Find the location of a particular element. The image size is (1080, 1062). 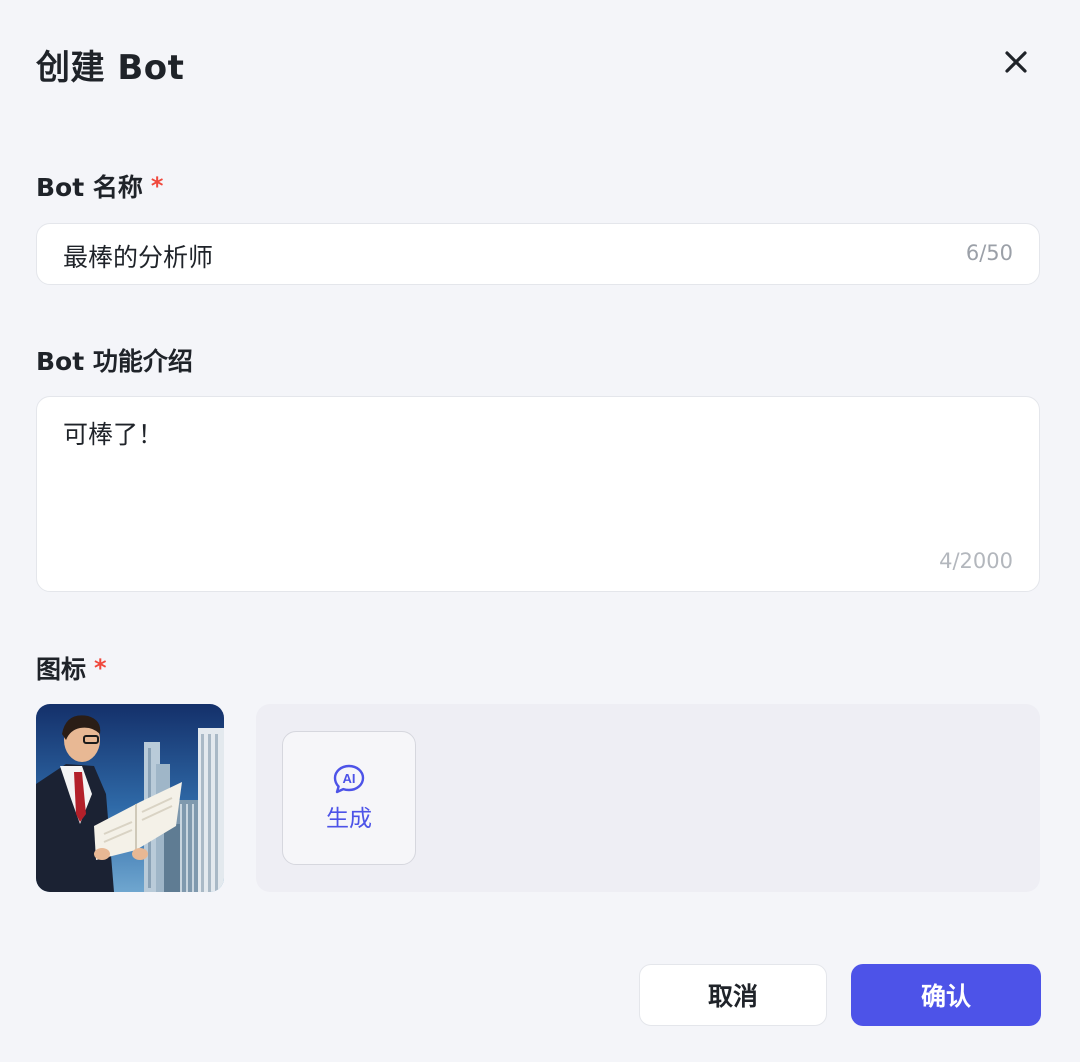

svg-text: AI is located at coordinates (349, 778).